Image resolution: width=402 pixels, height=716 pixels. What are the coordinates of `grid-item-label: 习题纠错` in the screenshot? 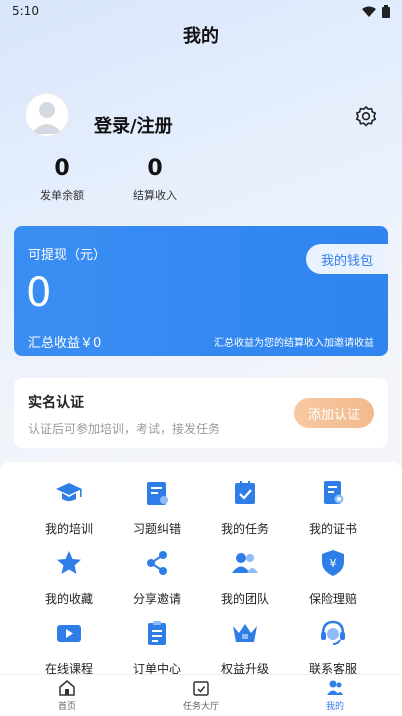 It's located at (156, 529).